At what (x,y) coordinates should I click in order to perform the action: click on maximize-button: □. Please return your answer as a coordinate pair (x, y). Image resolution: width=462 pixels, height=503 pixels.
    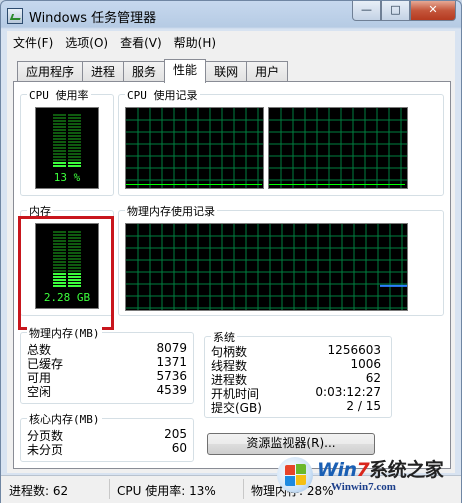
    Looking at the image, I should click on (395, 11).